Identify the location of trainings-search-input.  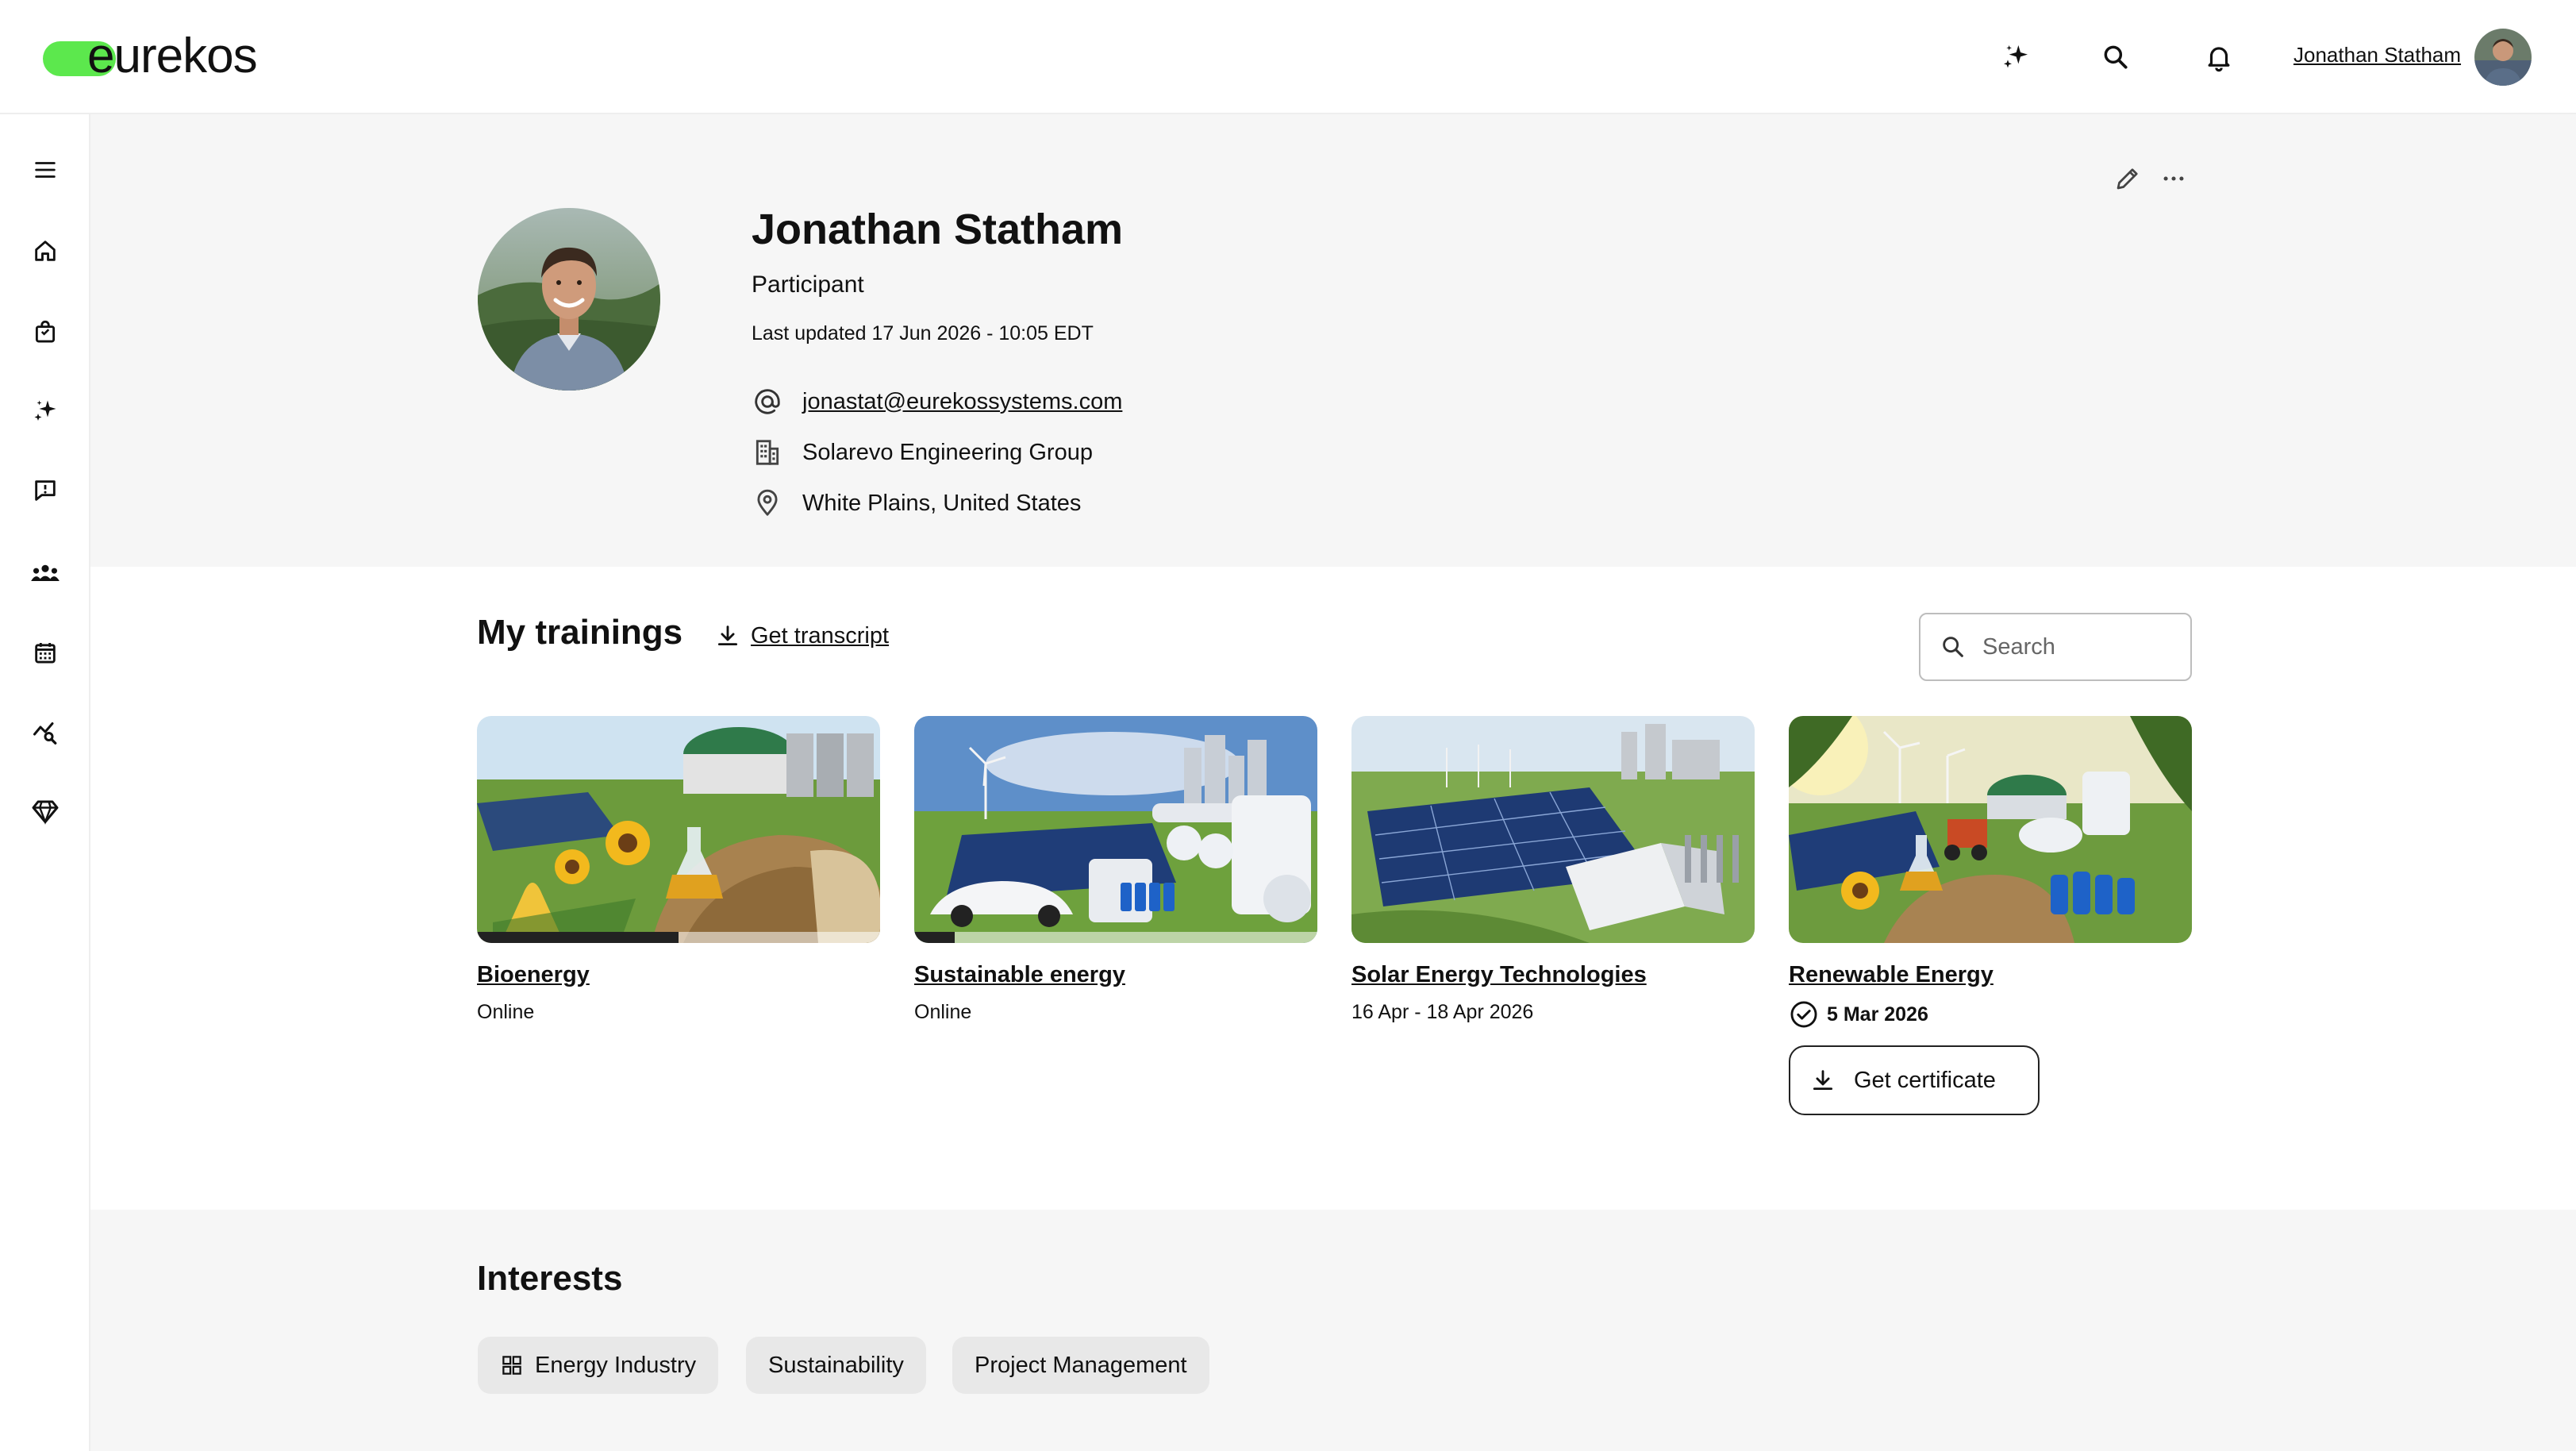
(2074, 647).